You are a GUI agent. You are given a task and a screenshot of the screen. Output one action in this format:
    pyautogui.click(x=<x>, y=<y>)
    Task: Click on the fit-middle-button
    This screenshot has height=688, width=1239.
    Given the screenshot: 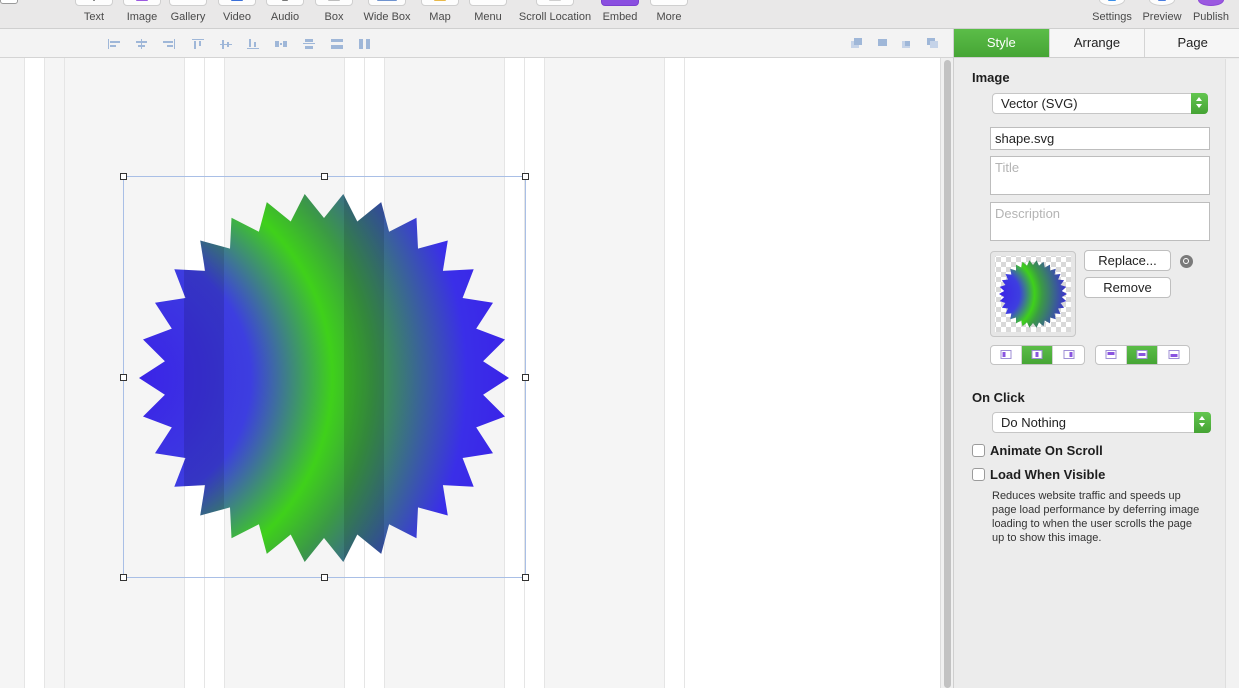 What is the action you would take?
    pyautogui.click(x=1142, y=355)
    